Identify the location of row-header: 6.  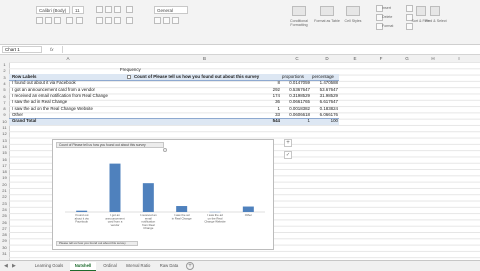
(4, 97).